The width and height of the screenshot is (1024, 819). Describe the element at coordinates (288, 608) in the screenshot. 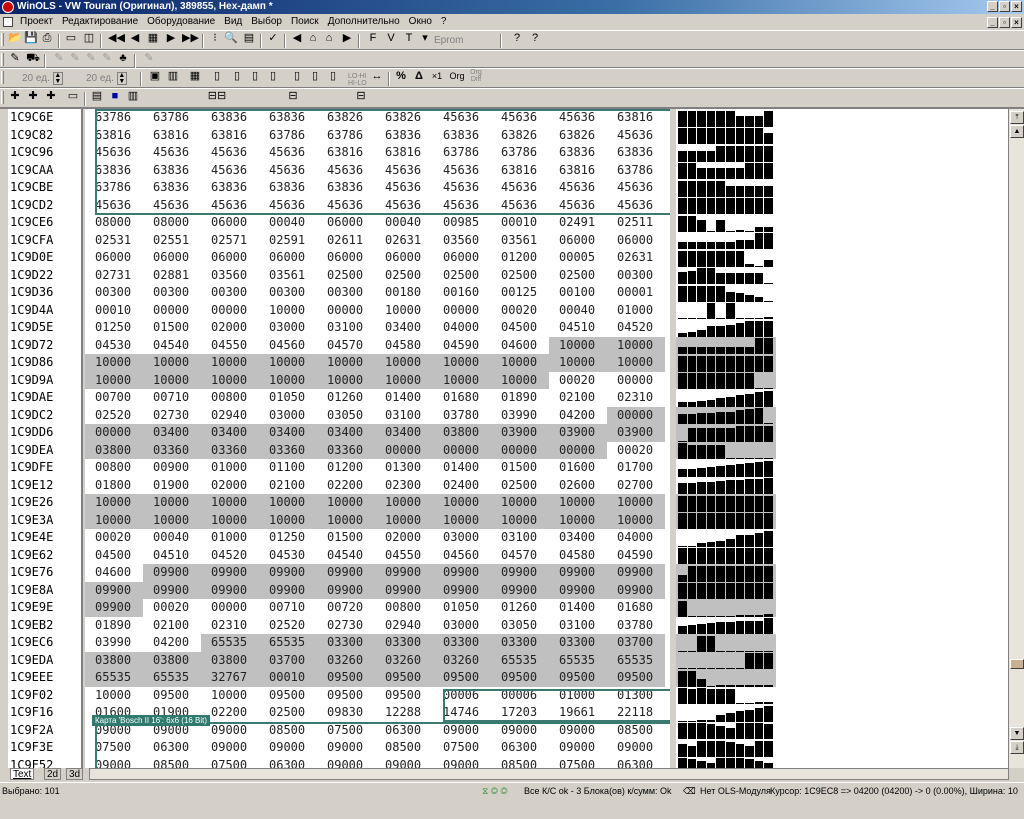

I see `hex-cell: 00710` at that location.